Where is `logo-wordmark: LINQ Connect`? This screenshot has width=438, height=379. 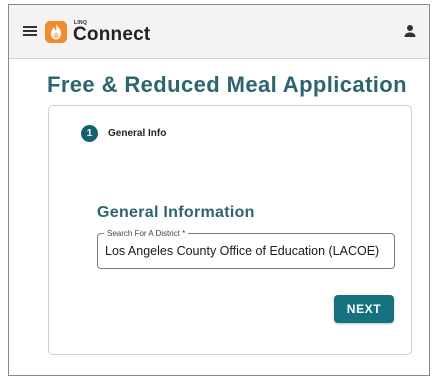
logo-wordmark: LINQ Connect is located at coordinates (118, 32).